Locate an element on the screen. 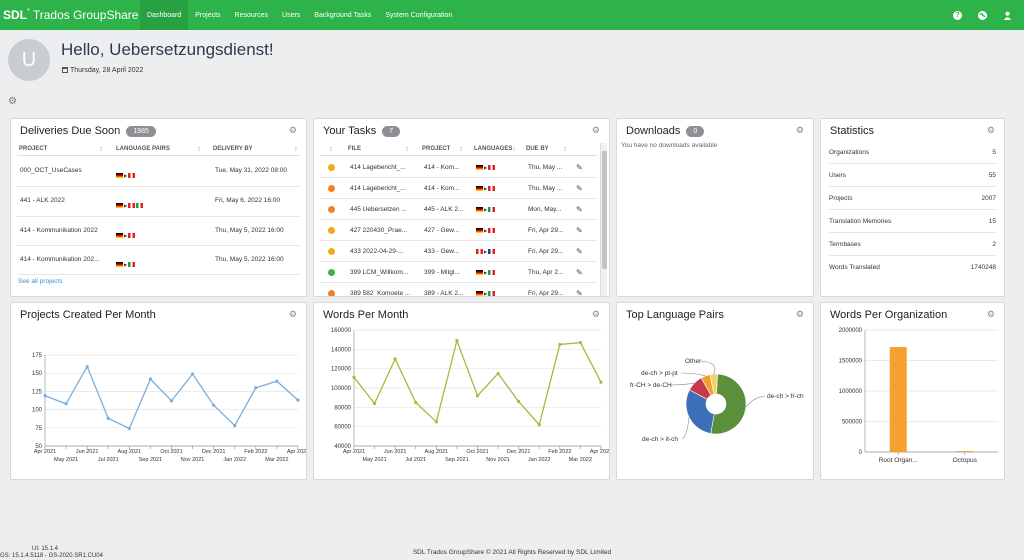  stat-row: Organizations 5 is located at coordinates (912, 152).